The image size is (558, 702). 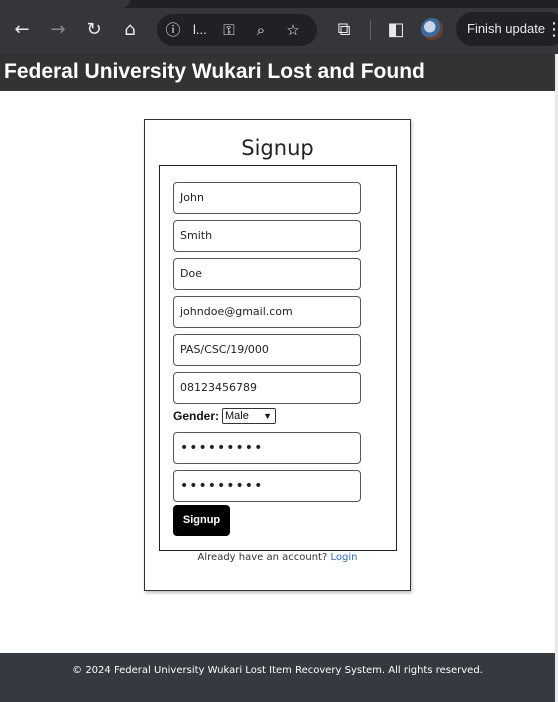 I want to click on address-bar: ⓘ l... ⚿ ⌕ ☆, so click(x=237, y=30).